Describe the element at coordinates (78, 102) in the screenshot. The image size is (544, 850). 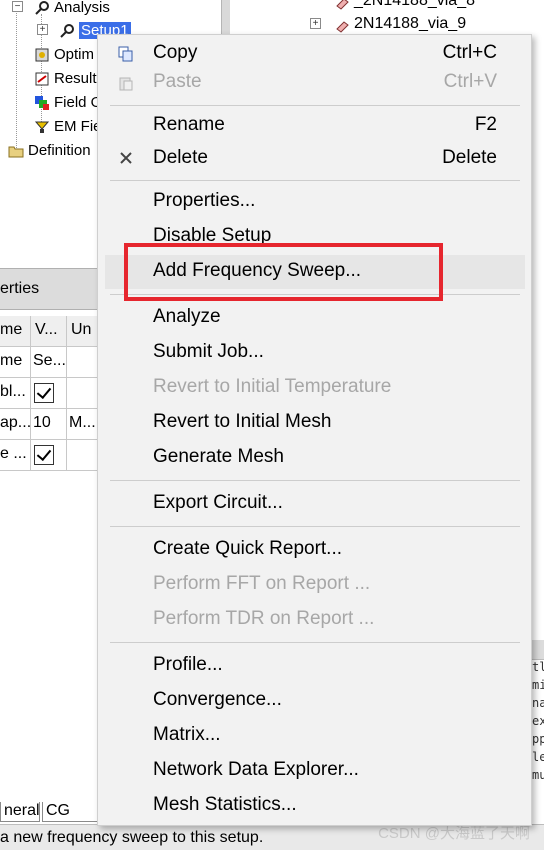
I see `tree-label-field-overlays: Field O` at that location.